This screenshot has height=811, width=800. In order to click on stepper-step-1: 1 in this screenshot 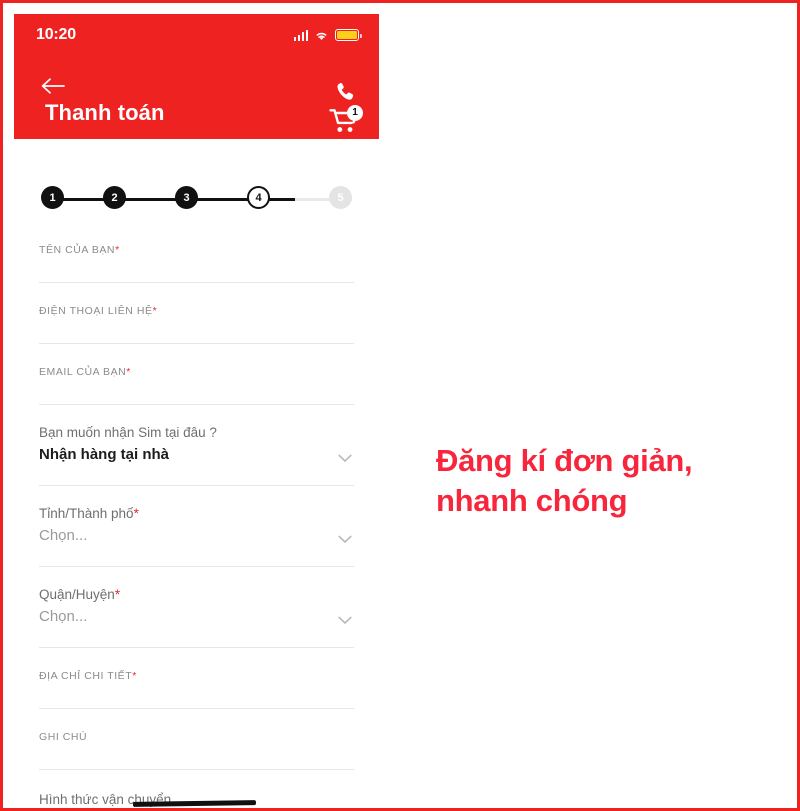, I will do `click(52, 197)`.